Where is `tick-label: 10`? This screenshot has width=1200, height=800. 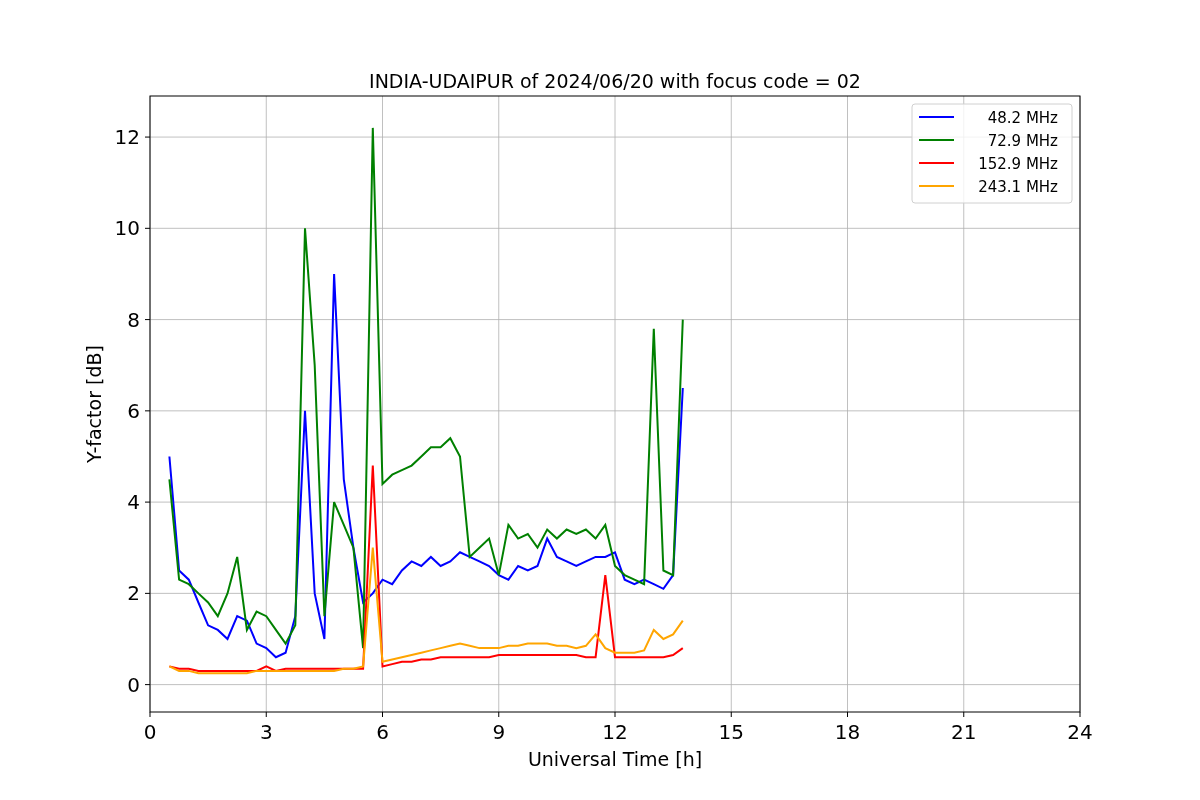
tick-label: 10 is located at coordinates (127, 228).